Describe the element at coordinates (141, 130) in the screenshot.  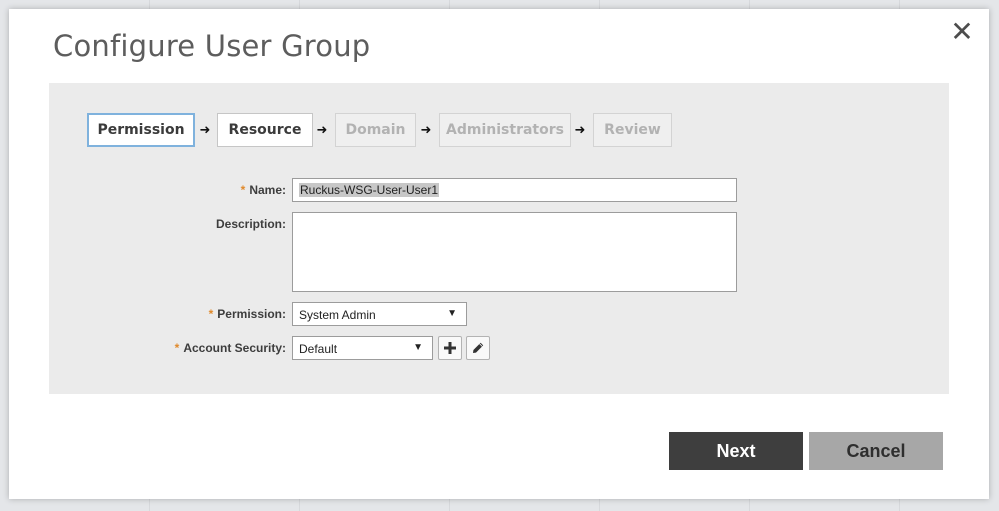
I see `step-permission: Permission` at that location.